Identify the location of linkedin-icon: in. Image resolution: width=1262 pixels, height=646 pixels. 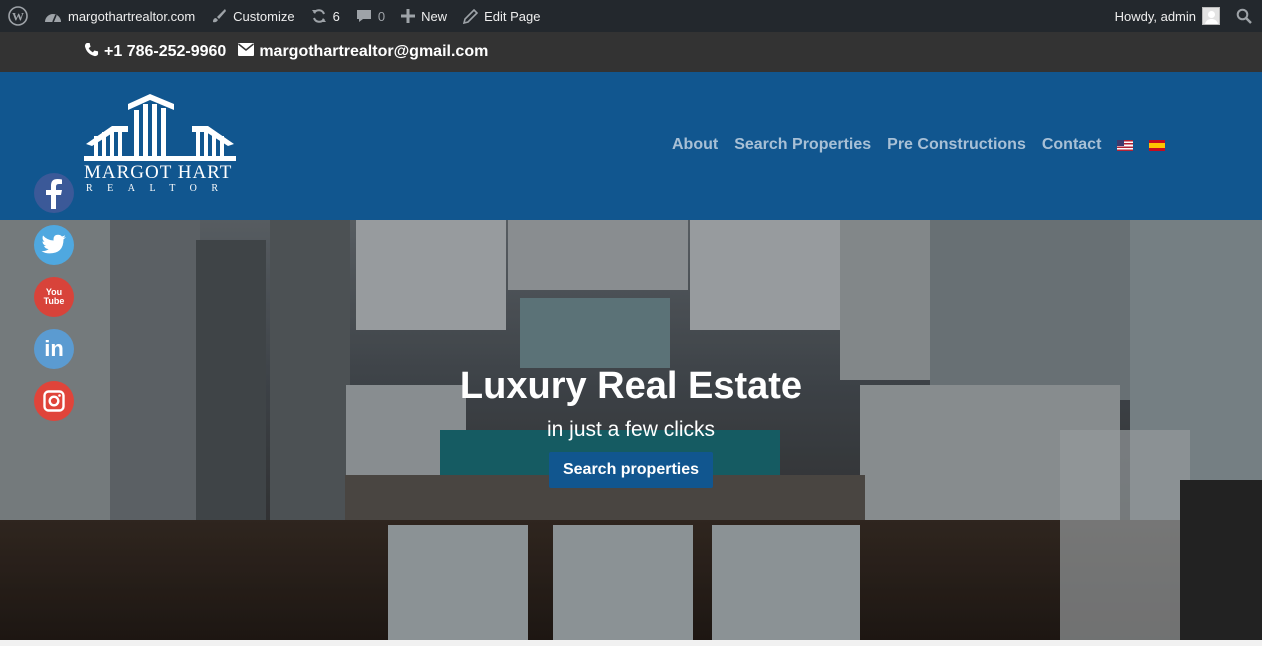
(54, 349).